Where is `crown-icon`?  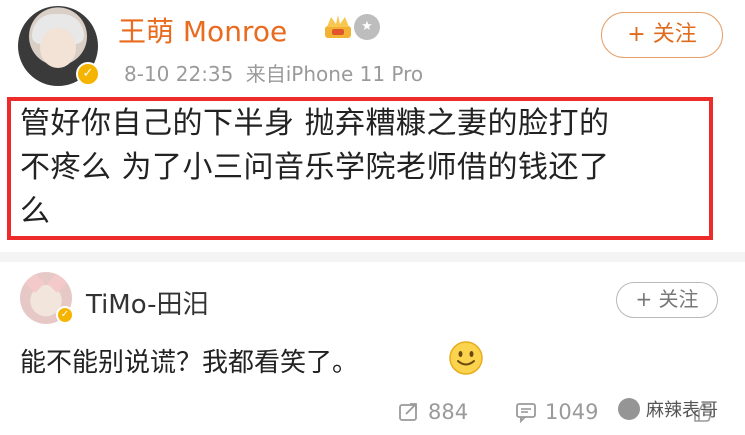
crown-icon is located at coordinates (338, 26).